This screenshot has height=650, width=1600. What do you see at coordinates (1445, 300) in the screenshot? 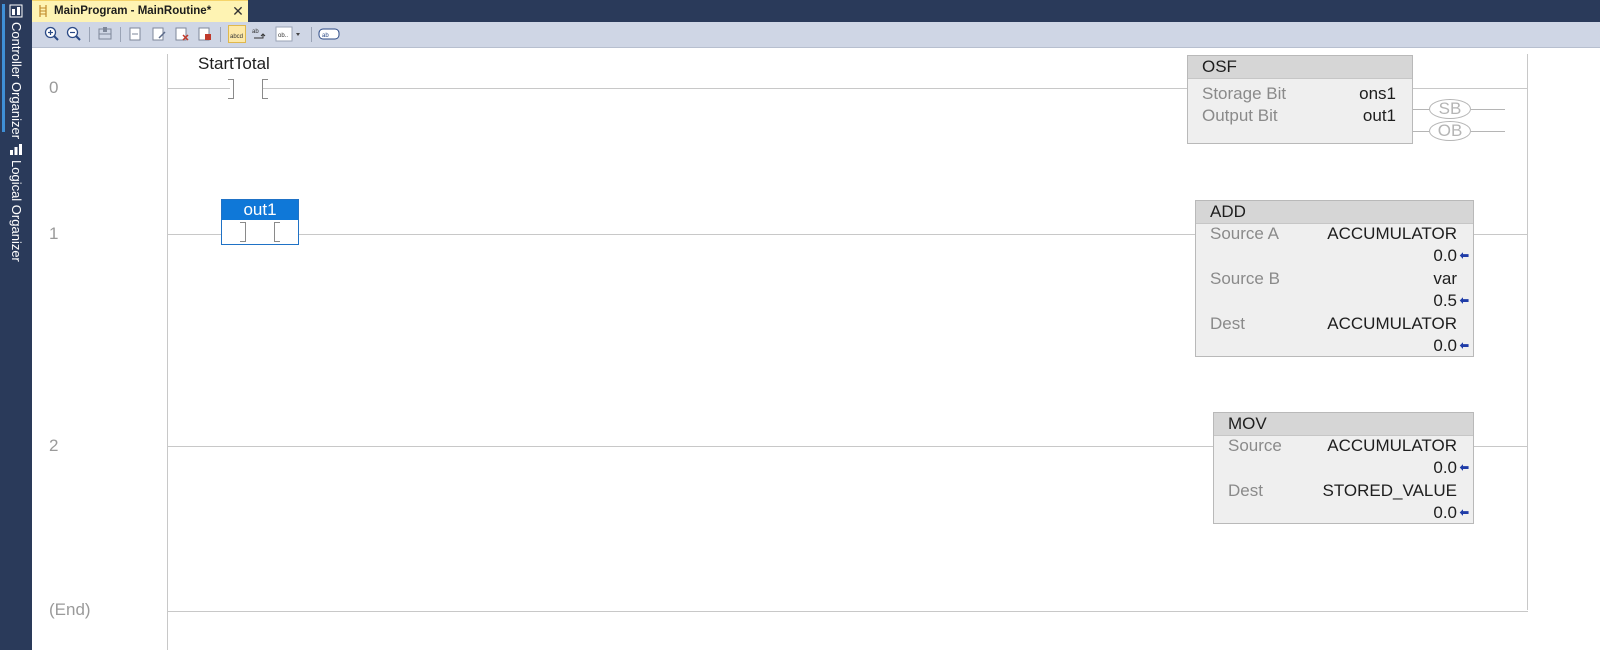
I see `param-live-value: 0.5` at bounding box center [1445, 300].